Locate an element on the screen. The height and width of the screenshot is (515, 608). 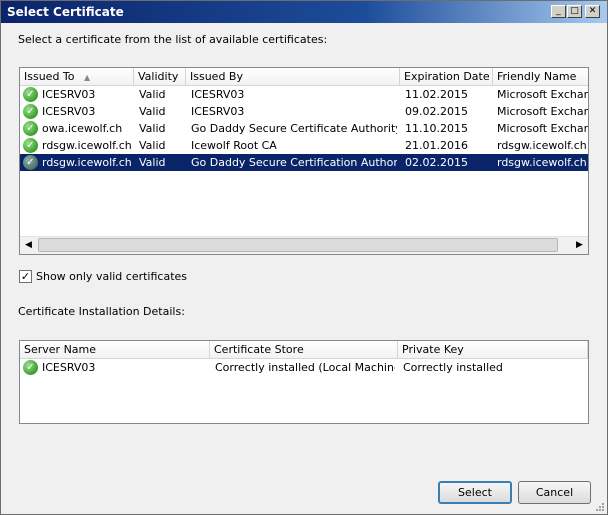
column-expiration-date-label: Expiration Date is located at coordinates (447, 76).